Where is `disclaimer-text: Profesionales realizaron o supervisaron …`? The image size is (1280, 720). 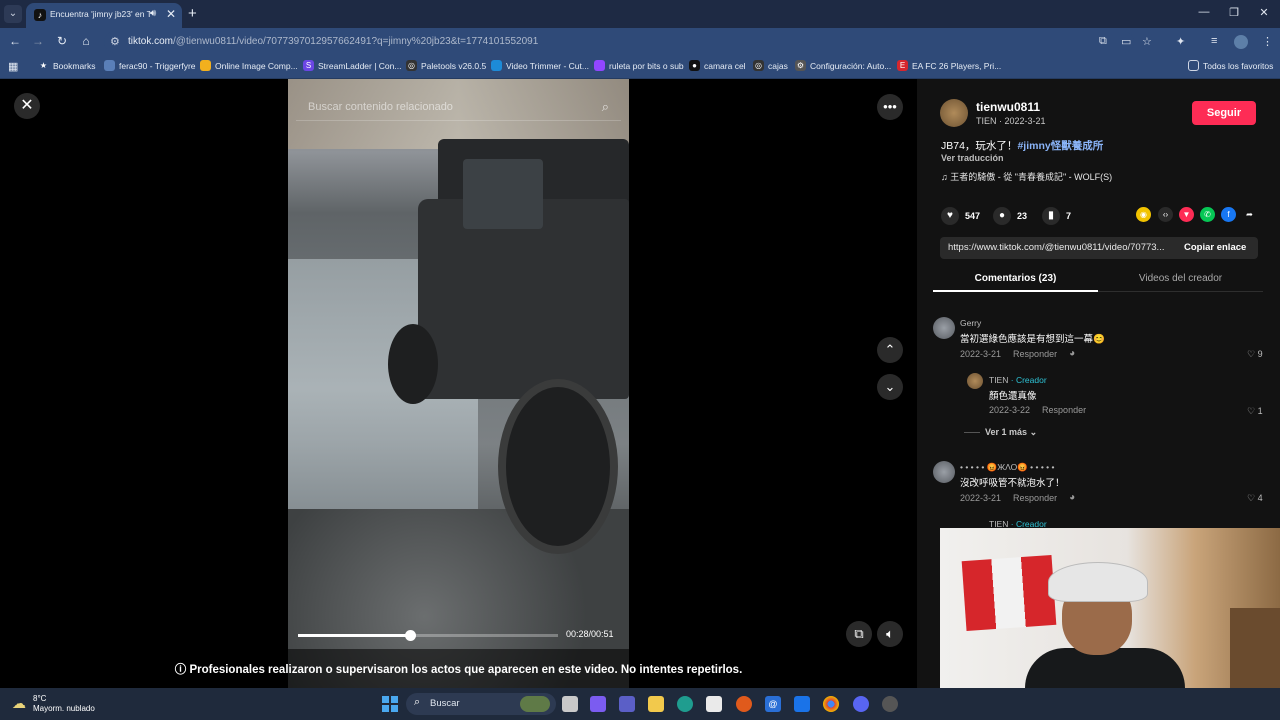
disclaimer-text: Profesionales realizaron o supervisaron … is located at coordinates (466, 670).